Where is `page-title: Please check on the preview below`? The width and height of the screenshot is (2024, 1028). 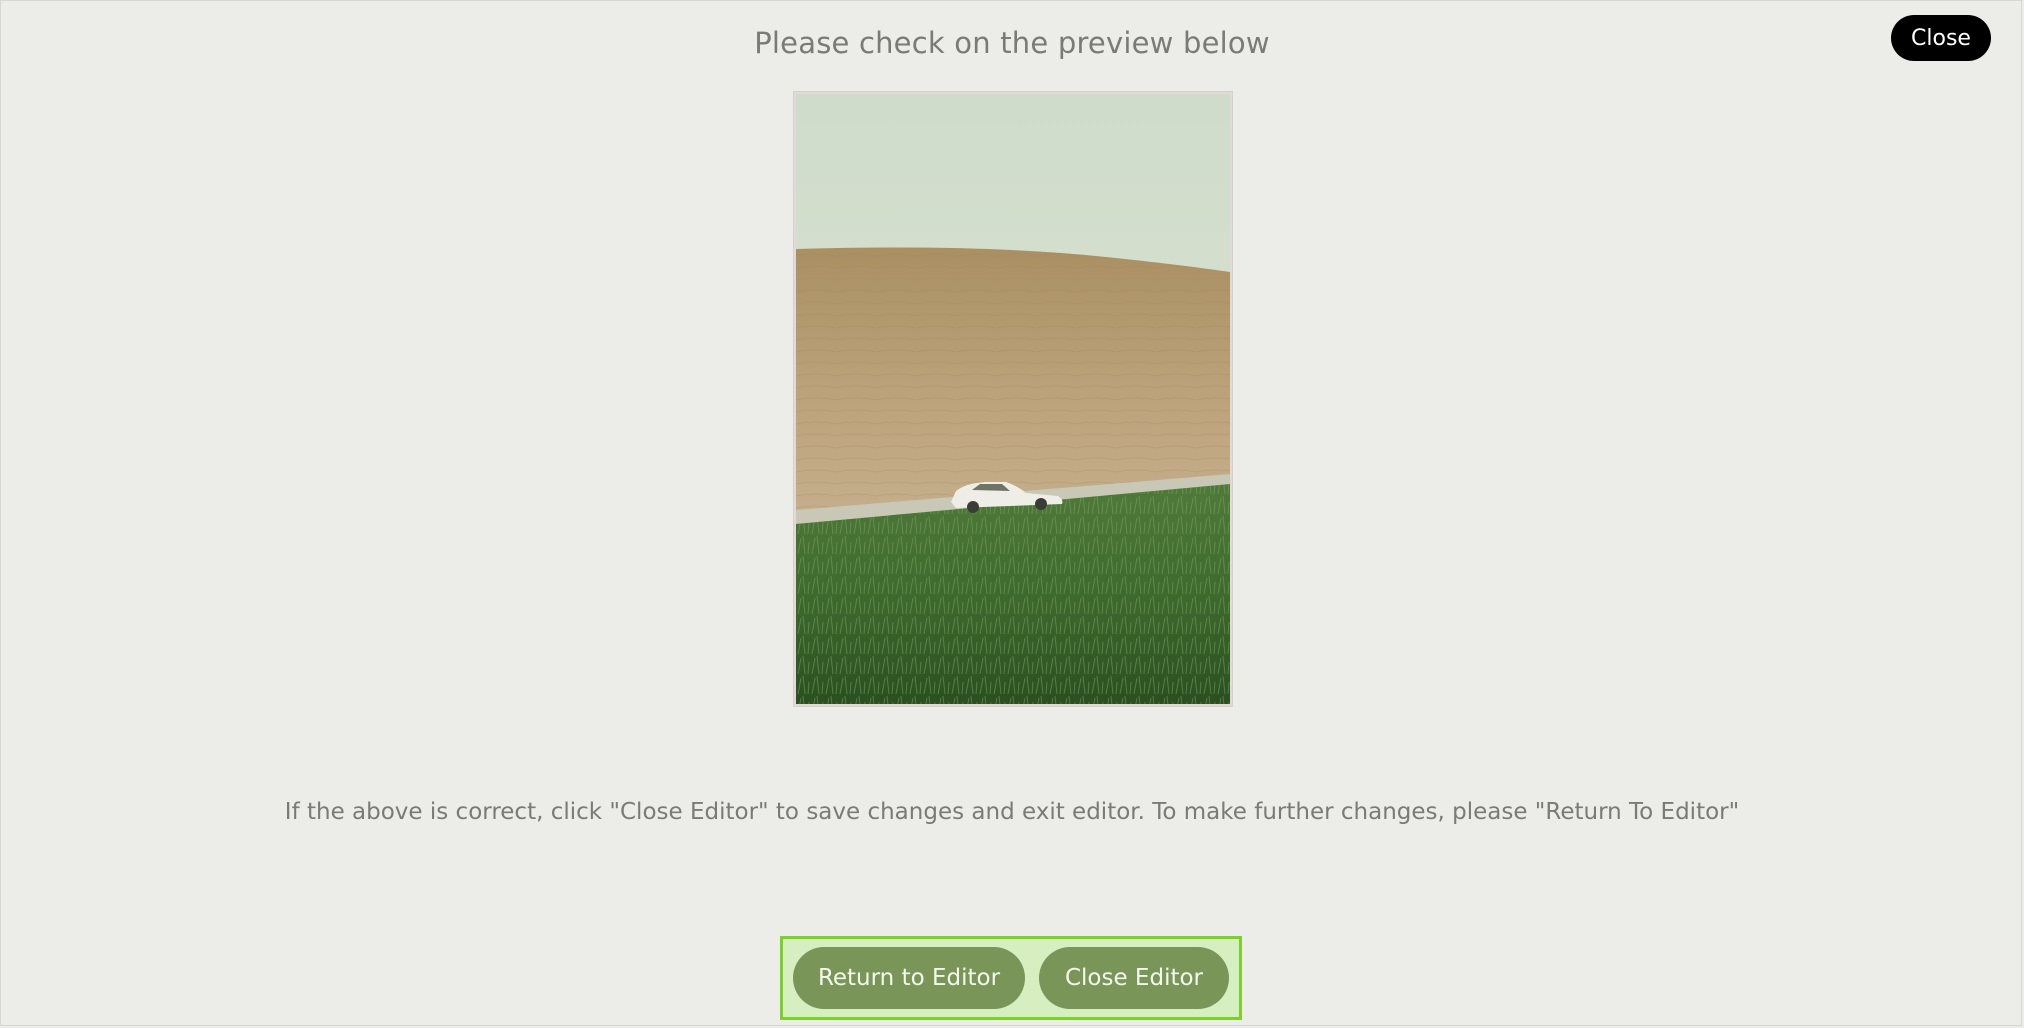
page-title: Please check on the preview below is located at coordinates (1012, 43).